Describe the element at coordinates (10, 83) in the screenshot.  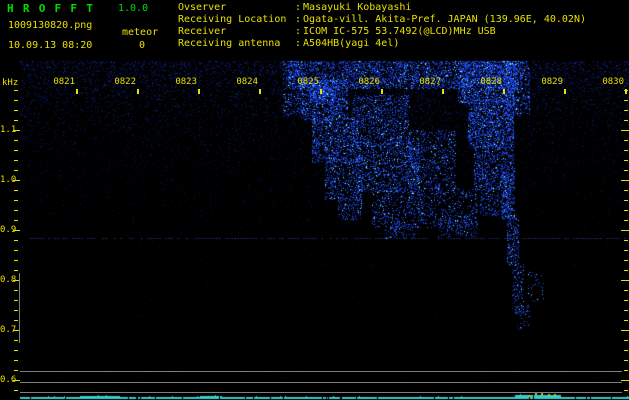
I see `y-axis-unit-label: kHz` at that location.